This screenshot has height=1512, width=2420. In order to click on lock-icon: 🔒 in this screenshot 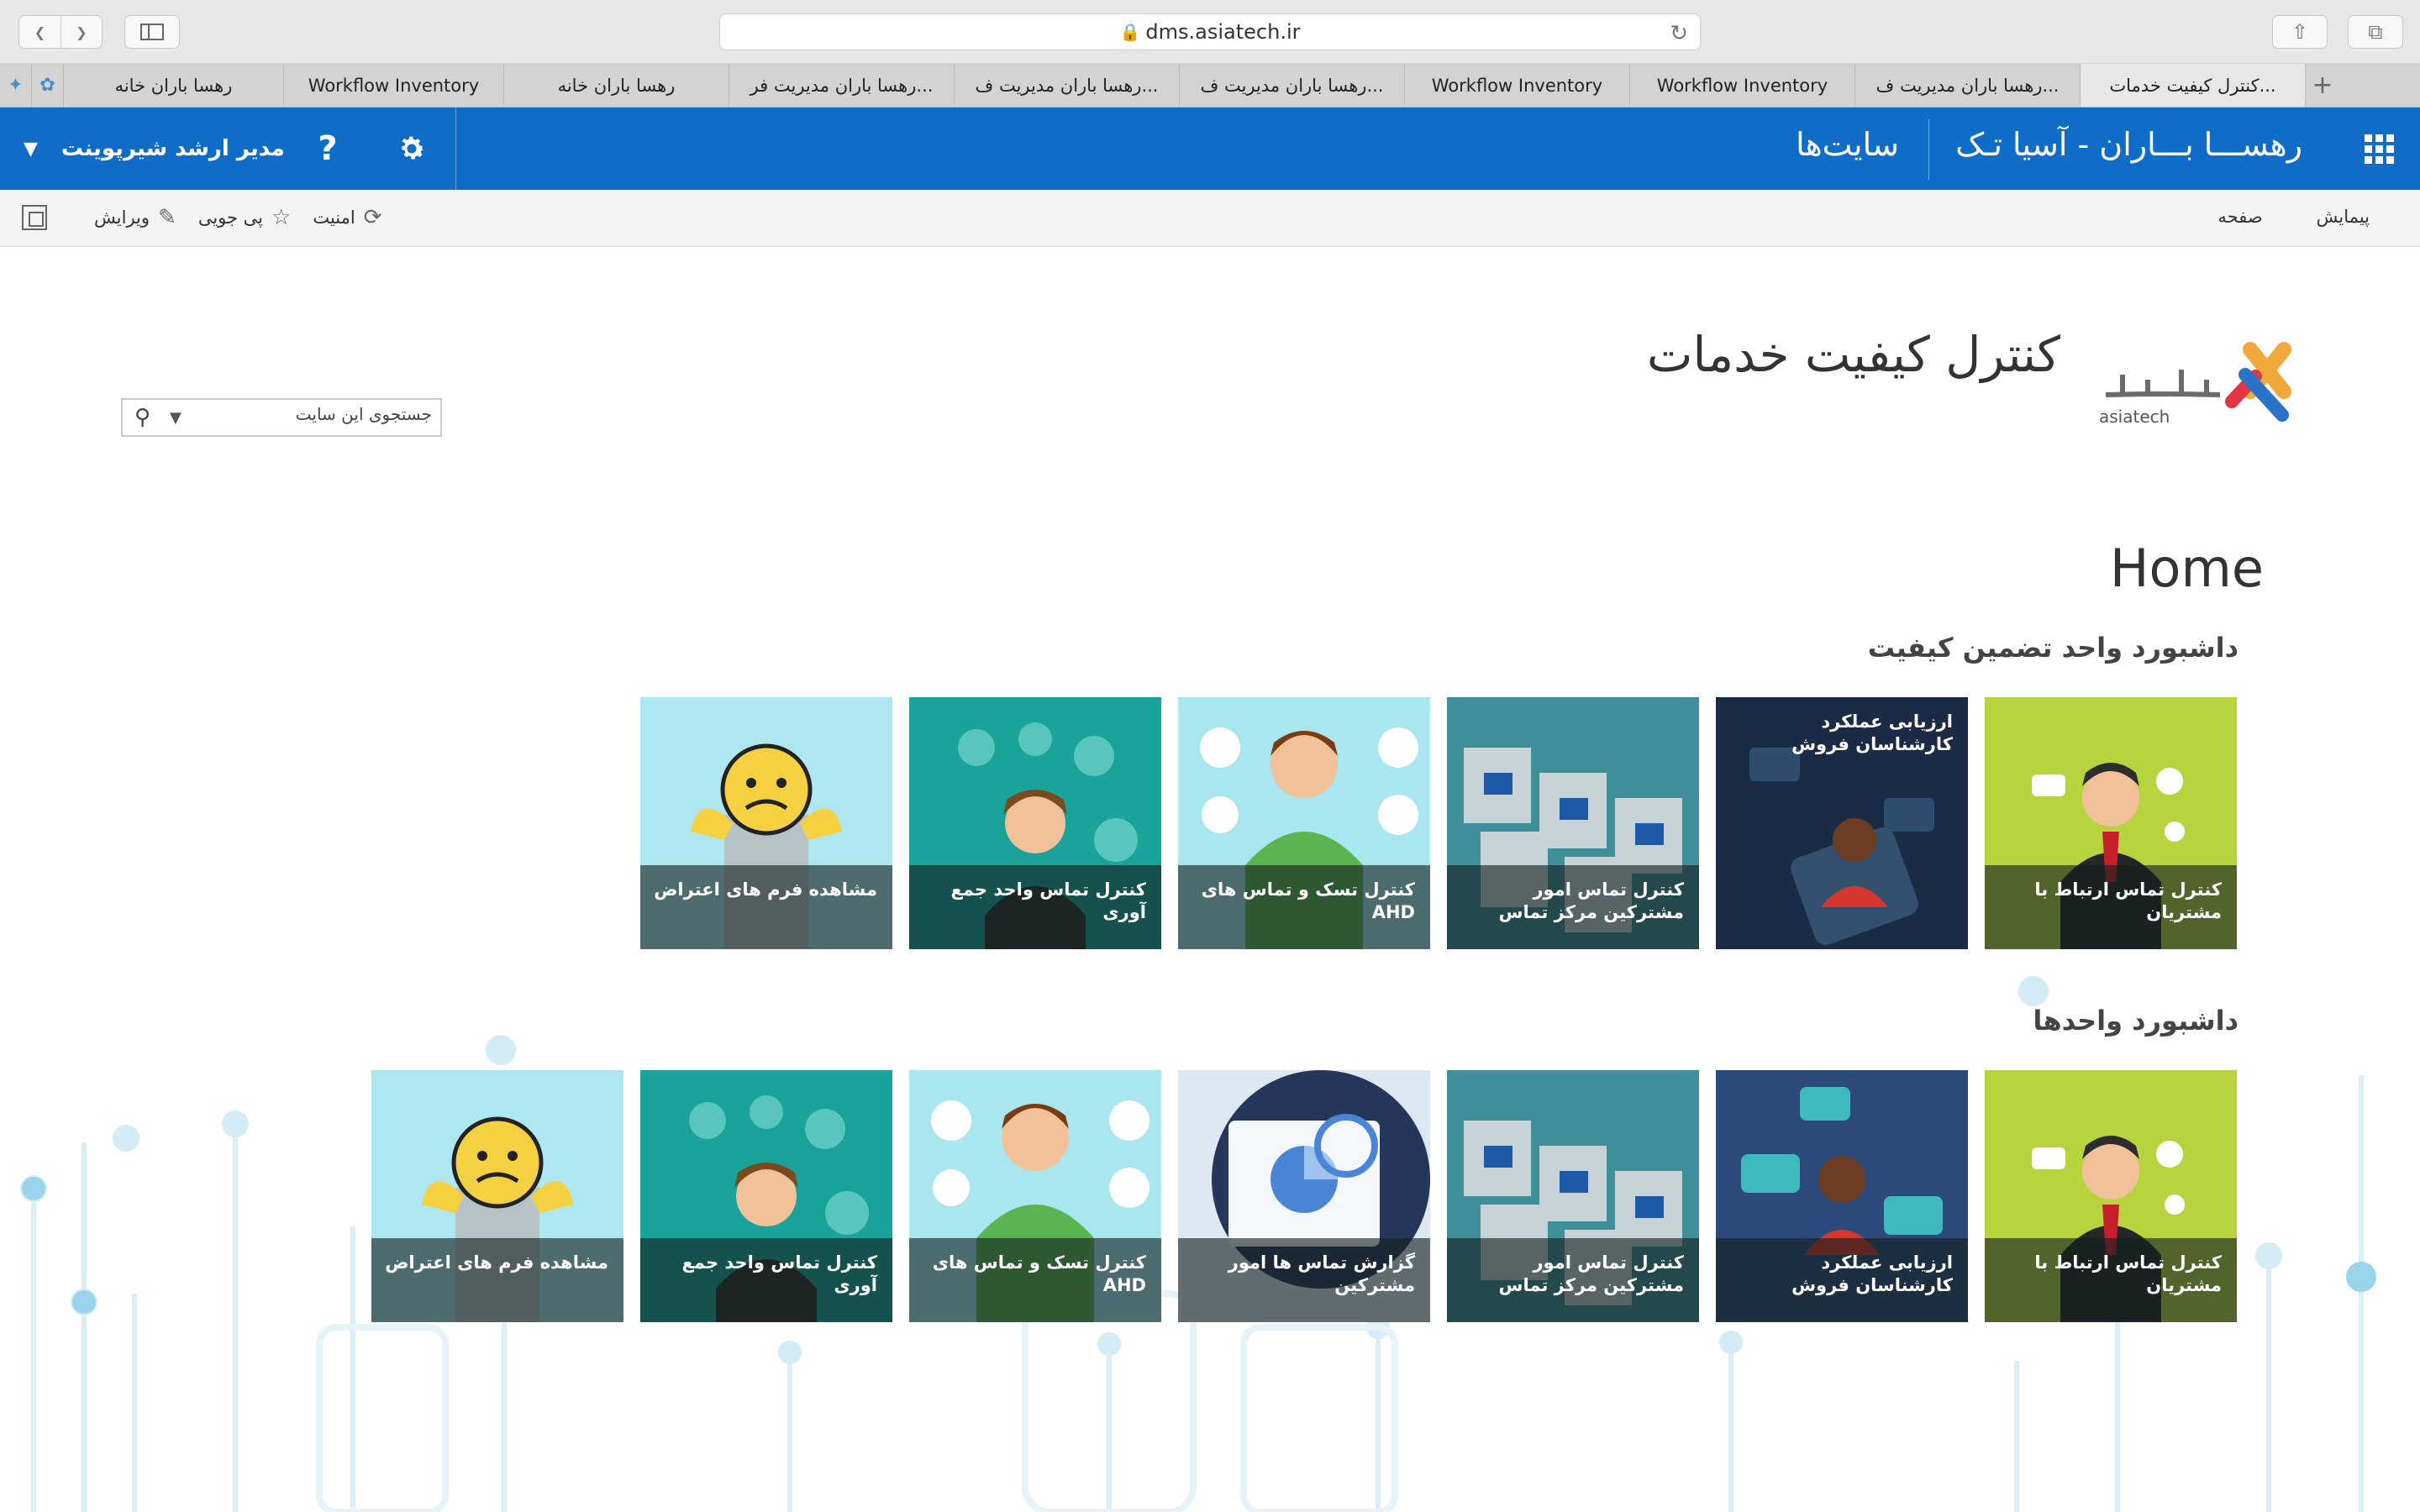, I will do `click(1130, 32)`.